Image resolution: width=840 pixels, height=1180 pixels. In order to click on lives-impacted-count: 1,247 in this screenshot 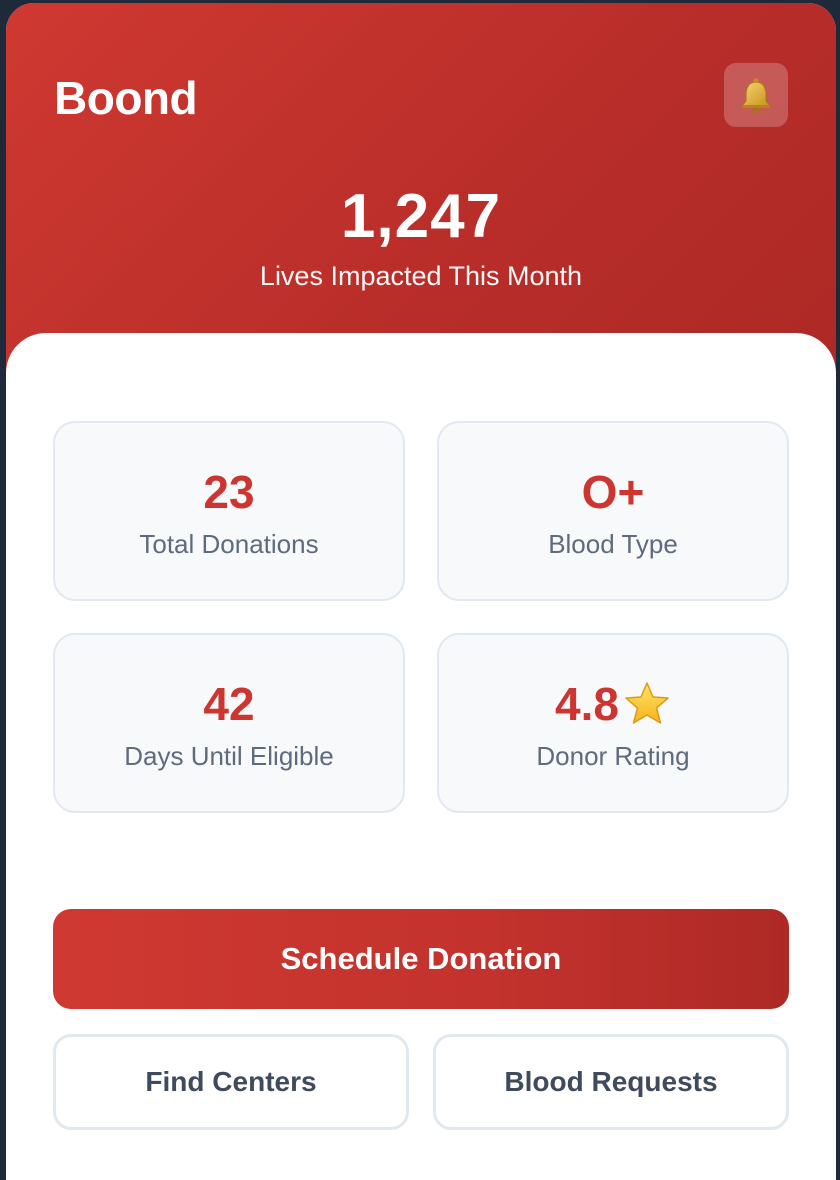, I will do `click(421, 216)`.